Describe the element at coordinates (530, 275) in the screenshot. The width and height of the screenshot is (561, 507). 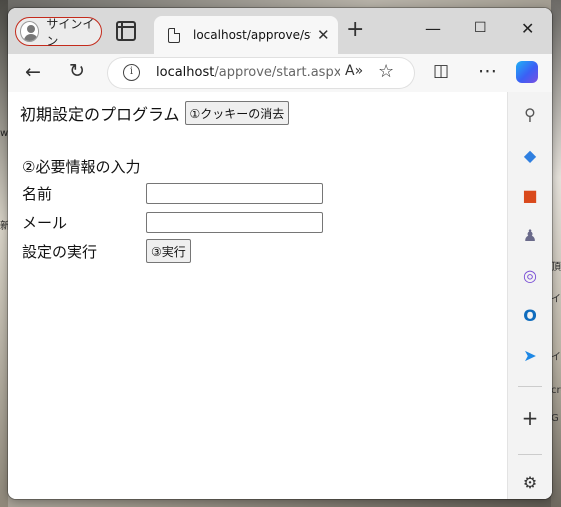
I see `office-icon: ◎` at that location.